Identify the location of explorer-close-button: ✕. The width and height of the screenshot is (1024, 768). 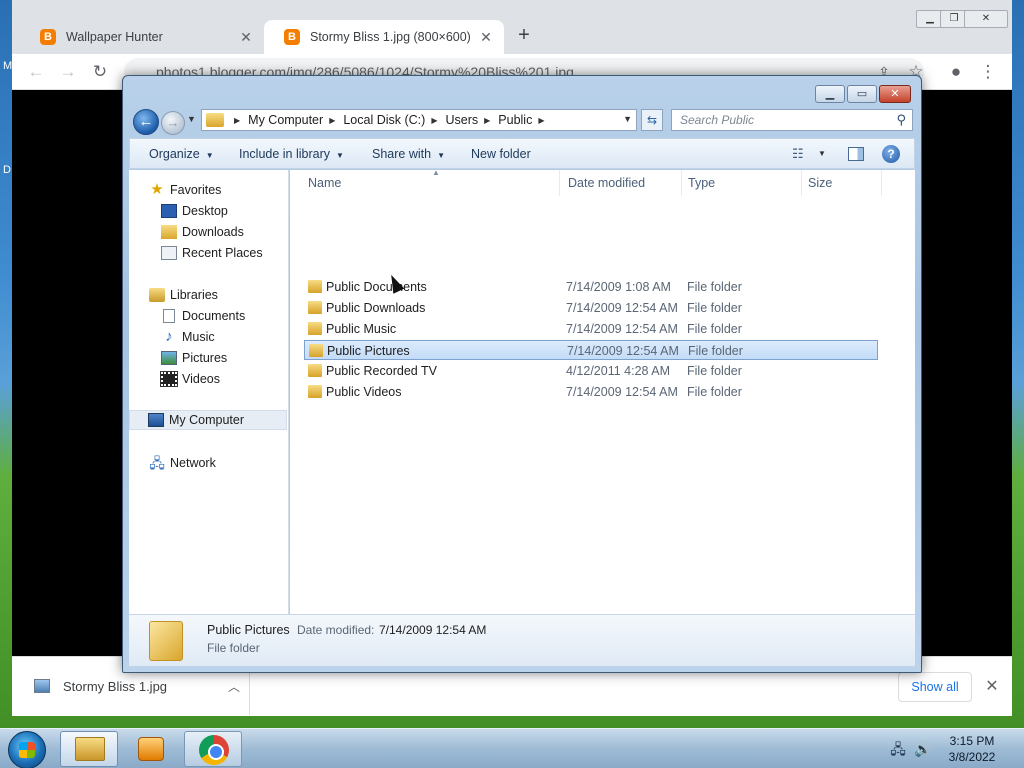
(895, 94).